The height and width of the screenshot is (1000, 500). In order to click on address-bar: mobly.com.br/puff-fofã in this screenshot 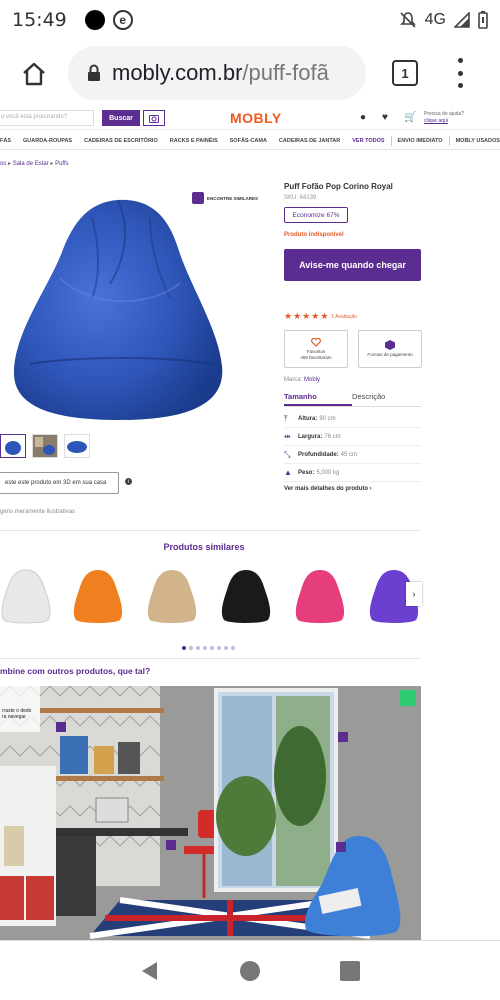, I will do `click(217, 73)`.